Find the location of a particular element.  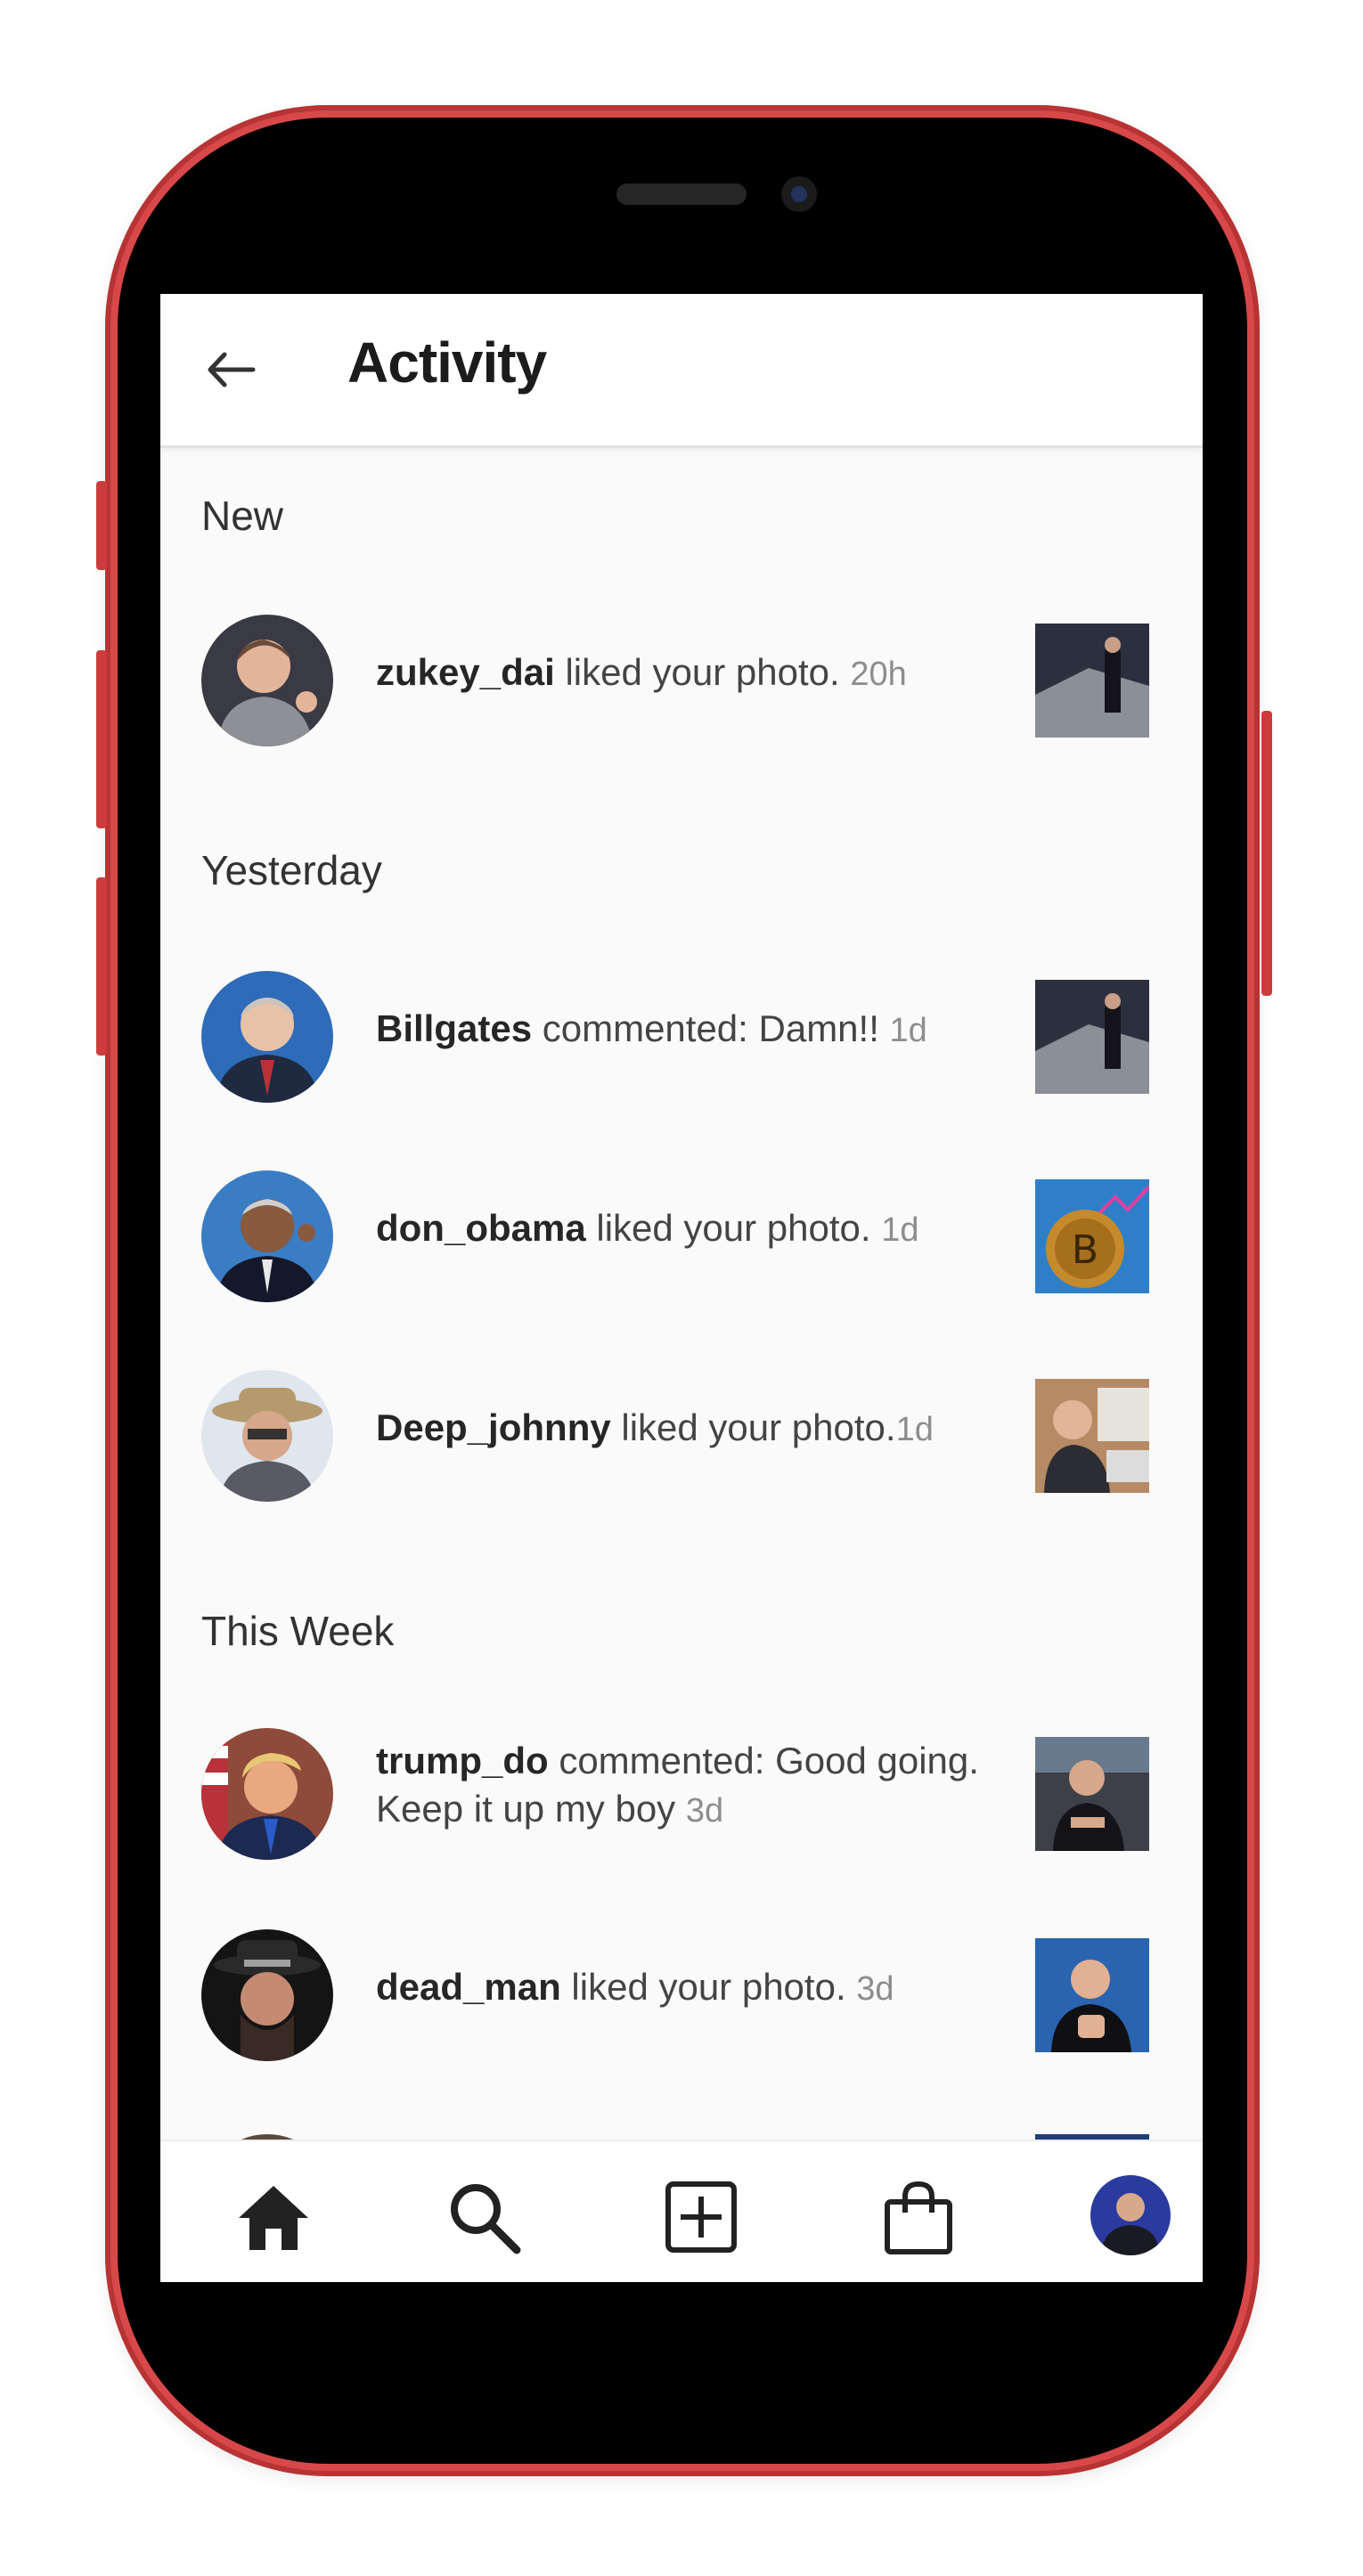

notification-text: Billgates commented: Damn!! 1d is located at coordinates (684, 1030).